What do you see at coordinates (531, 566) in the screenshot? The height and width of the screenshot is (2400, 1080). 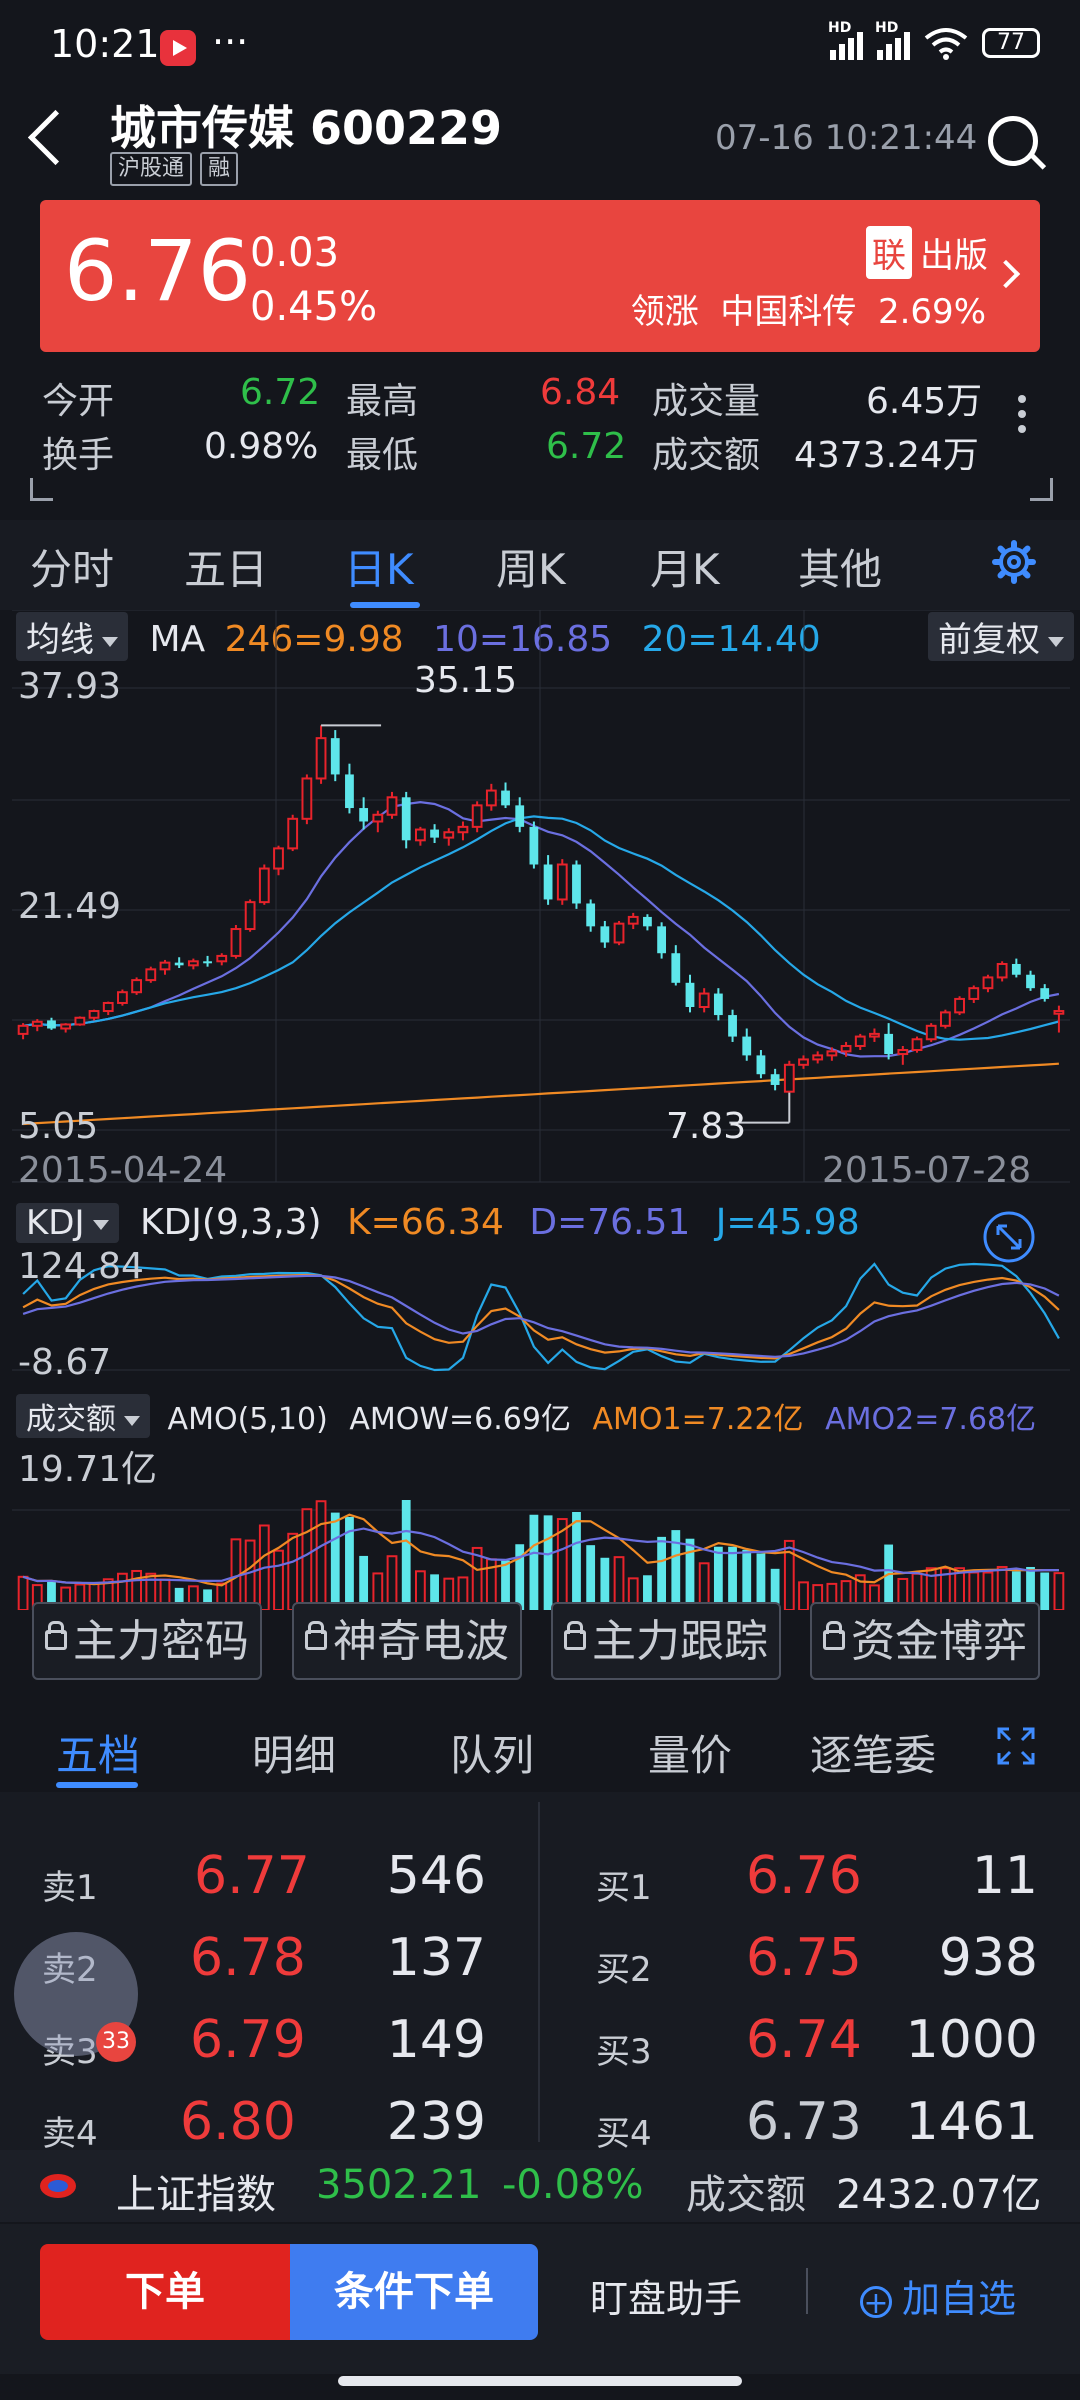 I see `tab-weekly-k: 周K` at bounding box center [531, 566].